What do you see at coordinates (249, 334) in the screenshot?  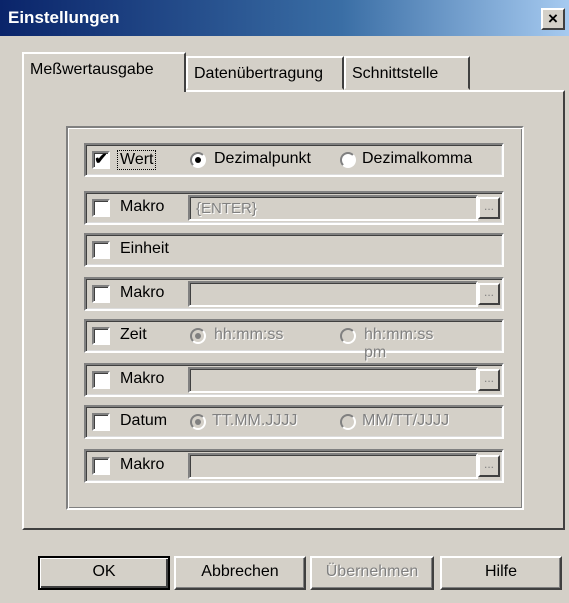 I see `zeit-format-24h-label: hh:mm:ss` at bounding box center [249, 334].